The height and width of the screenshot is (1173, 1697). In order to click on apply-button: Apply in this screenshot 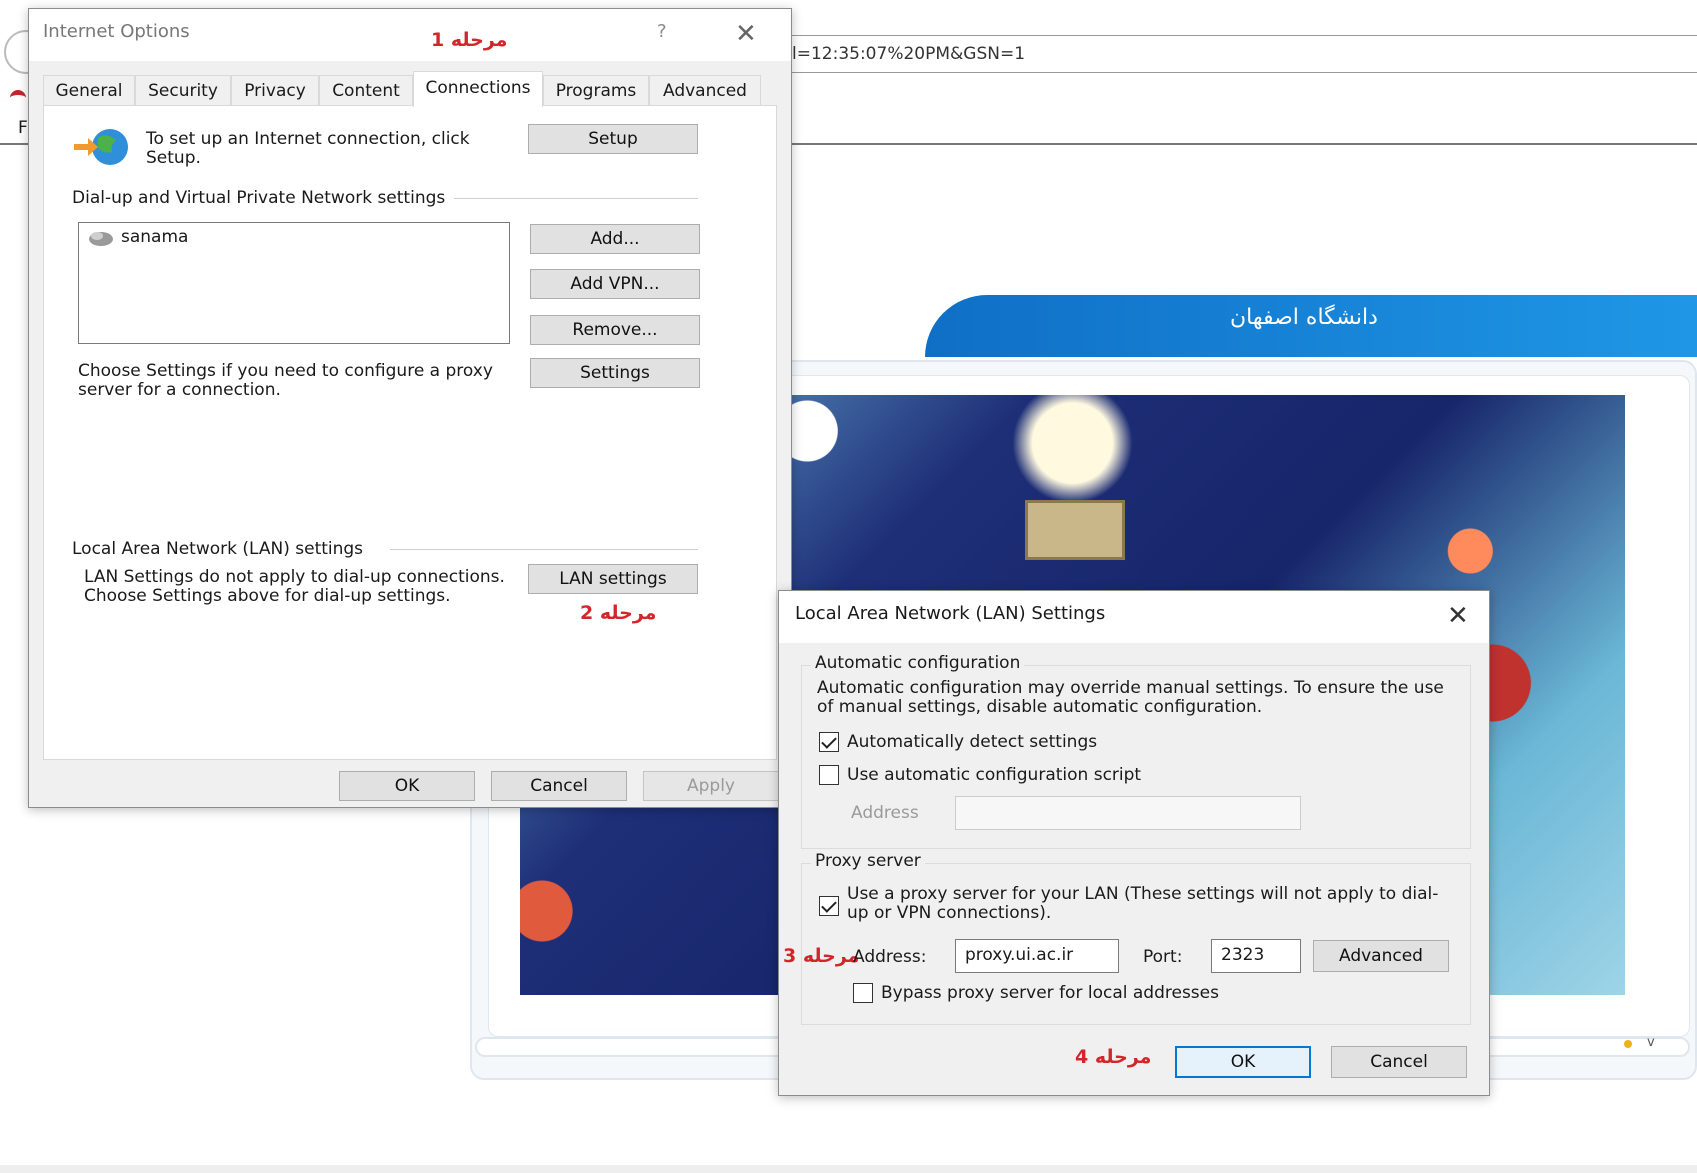, I will do `click(711, 786)`.